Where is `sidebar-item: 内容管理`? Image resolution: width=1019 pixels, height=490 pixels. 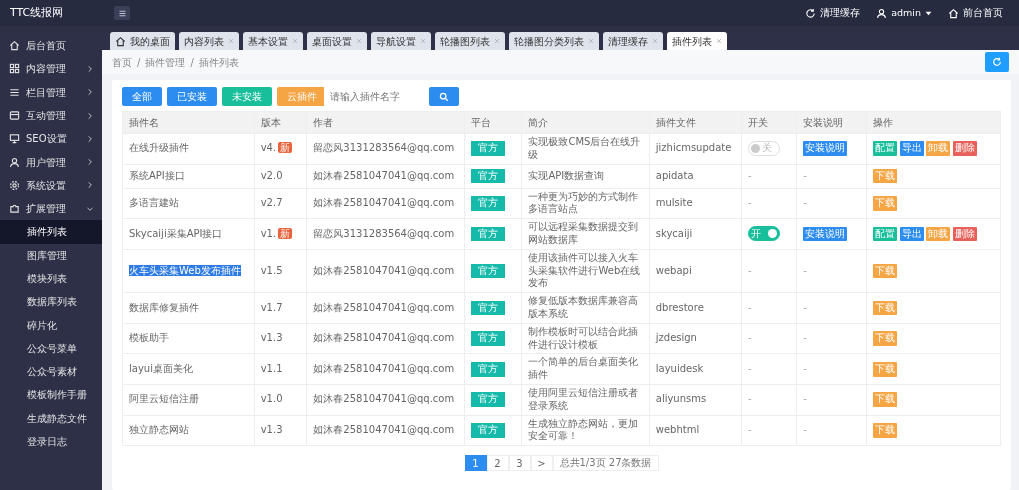
sidebar-item: 内容管理 is located at coordinates (51, 69).